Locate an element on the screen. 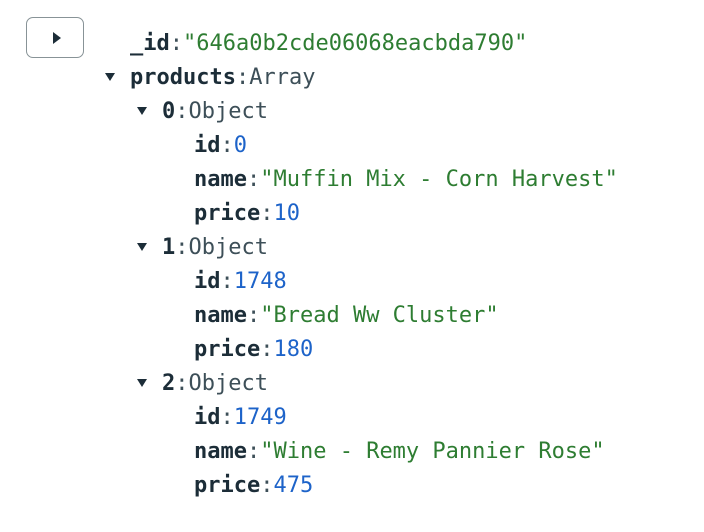 This screenshot has width=704, height=532. expand-document-button is located at coordinates (55, 37).